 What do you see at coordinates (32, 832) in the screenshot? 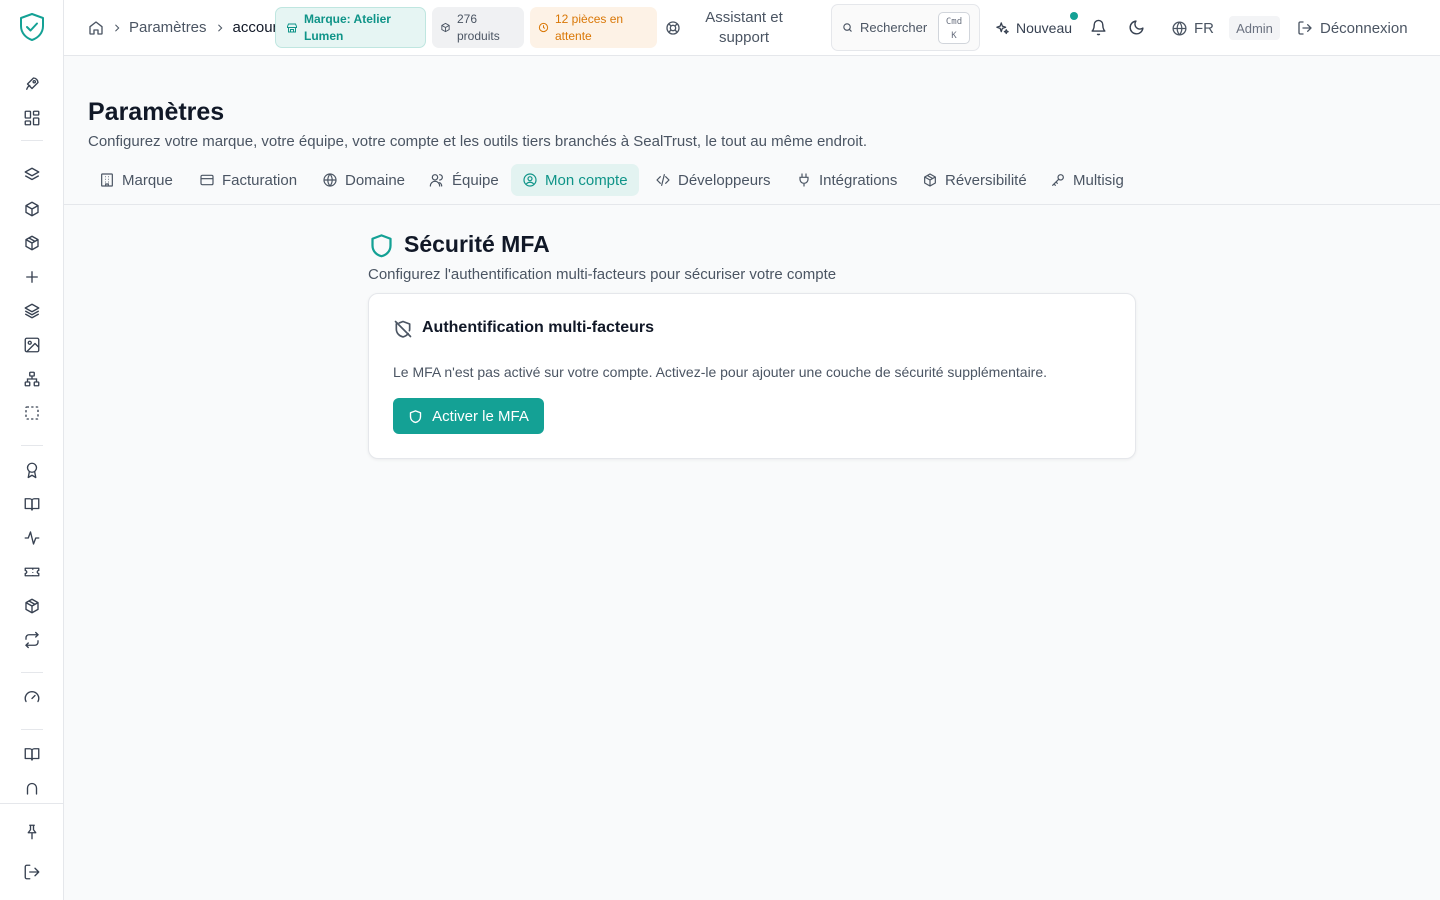
I see `pin-icon` at bounding box center [32, 832].